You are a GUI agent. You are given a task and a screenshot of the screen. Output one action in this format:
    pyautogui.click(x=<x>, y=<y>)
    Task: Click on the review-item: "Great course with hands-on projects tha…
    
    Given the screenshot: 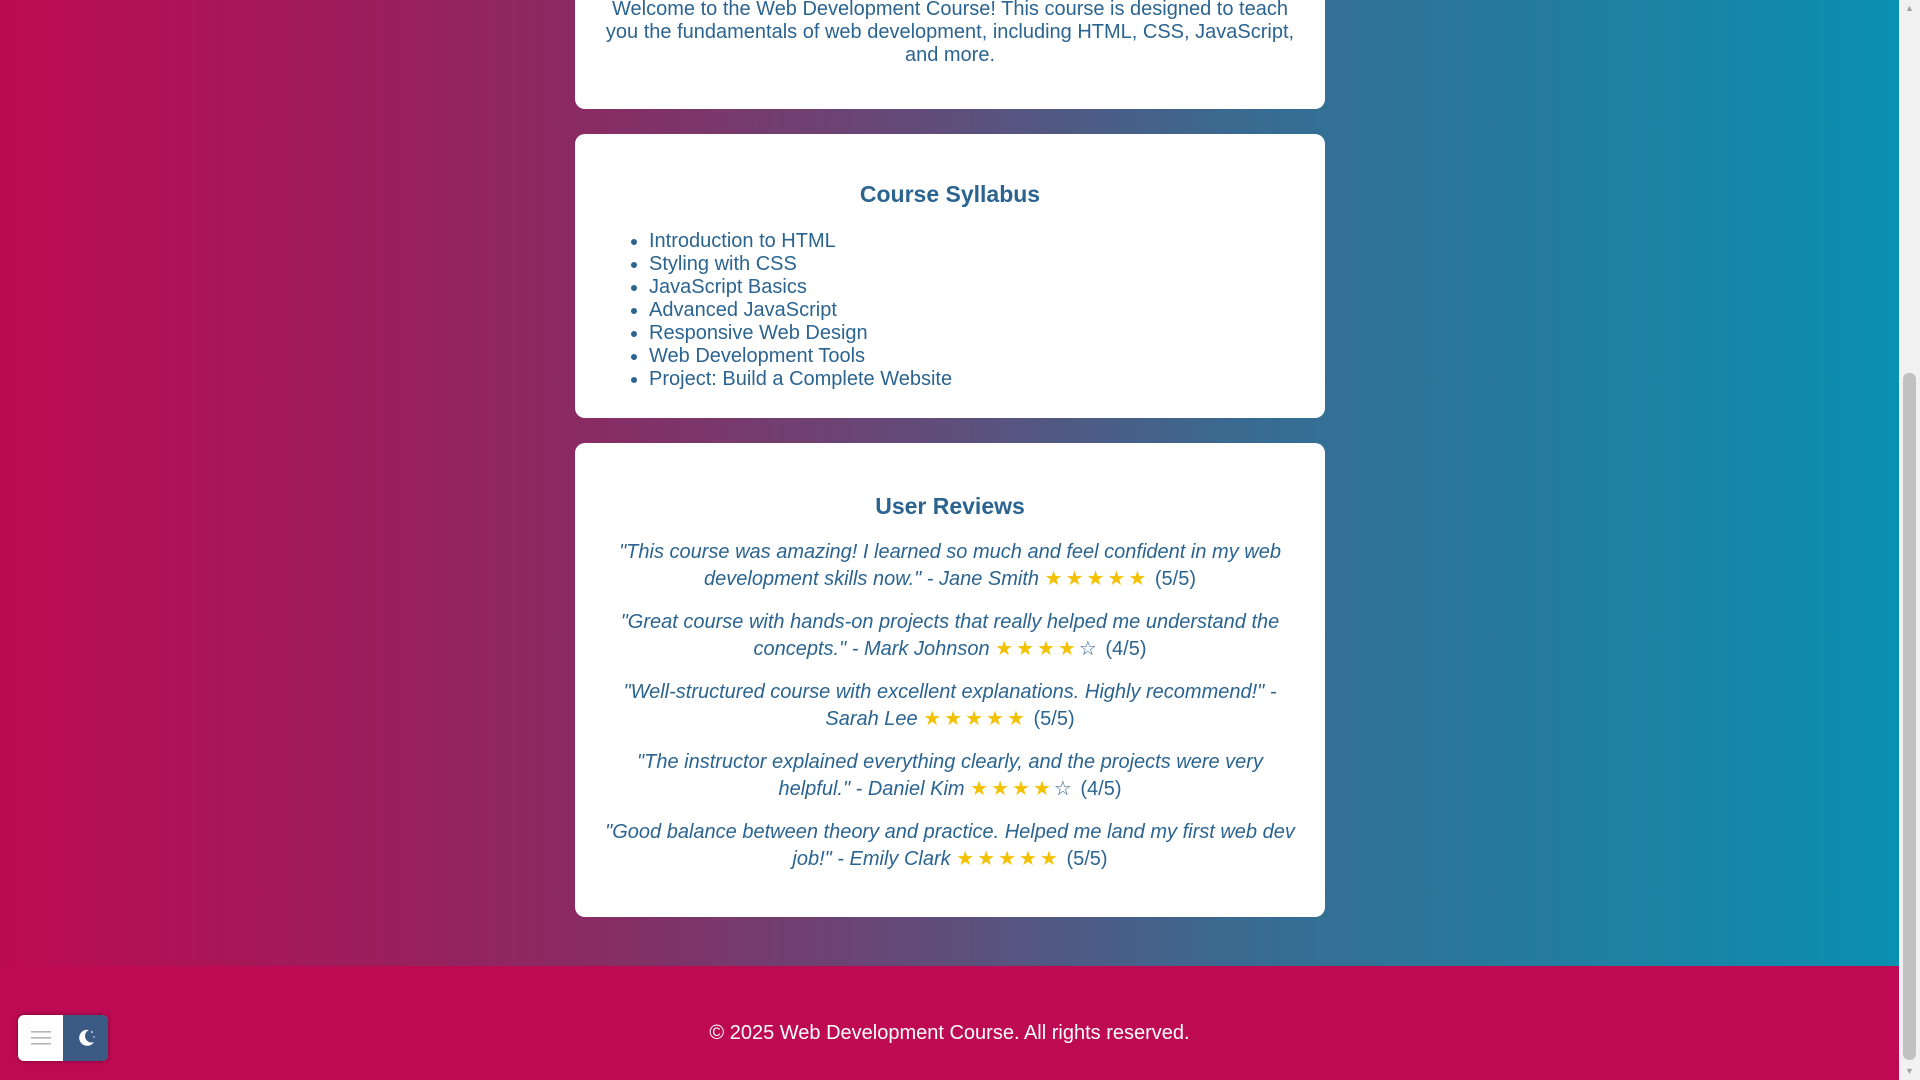 What is the action you would take?
    pyautogui.click(x=950, y=636)
    